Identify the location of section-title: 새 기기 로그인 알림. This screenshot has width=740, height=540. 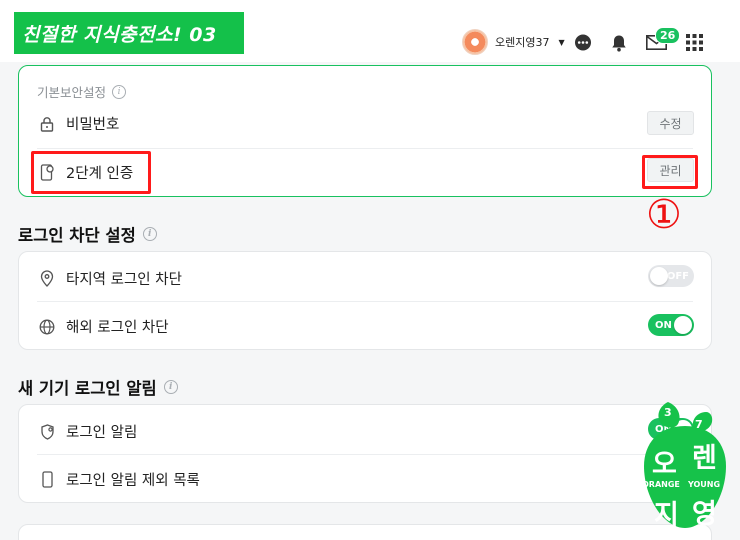
(87, 388).